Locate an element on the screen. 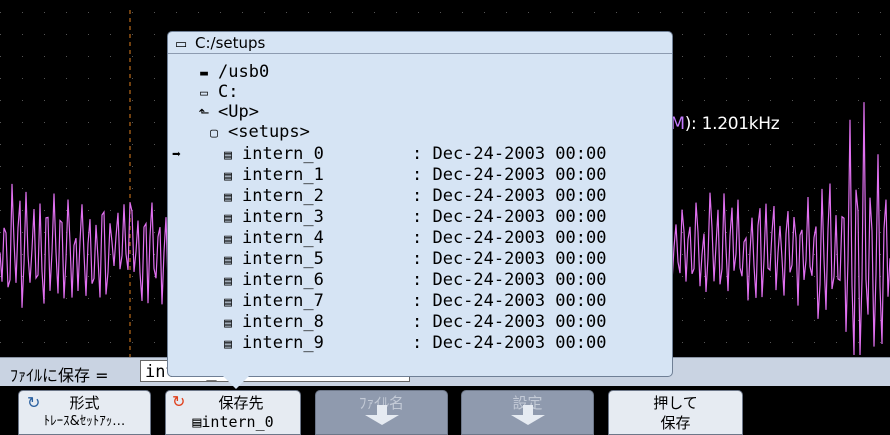 Image resolution: width=890 pixels, height=435 pixels. folder-up-icon: ⬑ is located at coordinates (204, 113).